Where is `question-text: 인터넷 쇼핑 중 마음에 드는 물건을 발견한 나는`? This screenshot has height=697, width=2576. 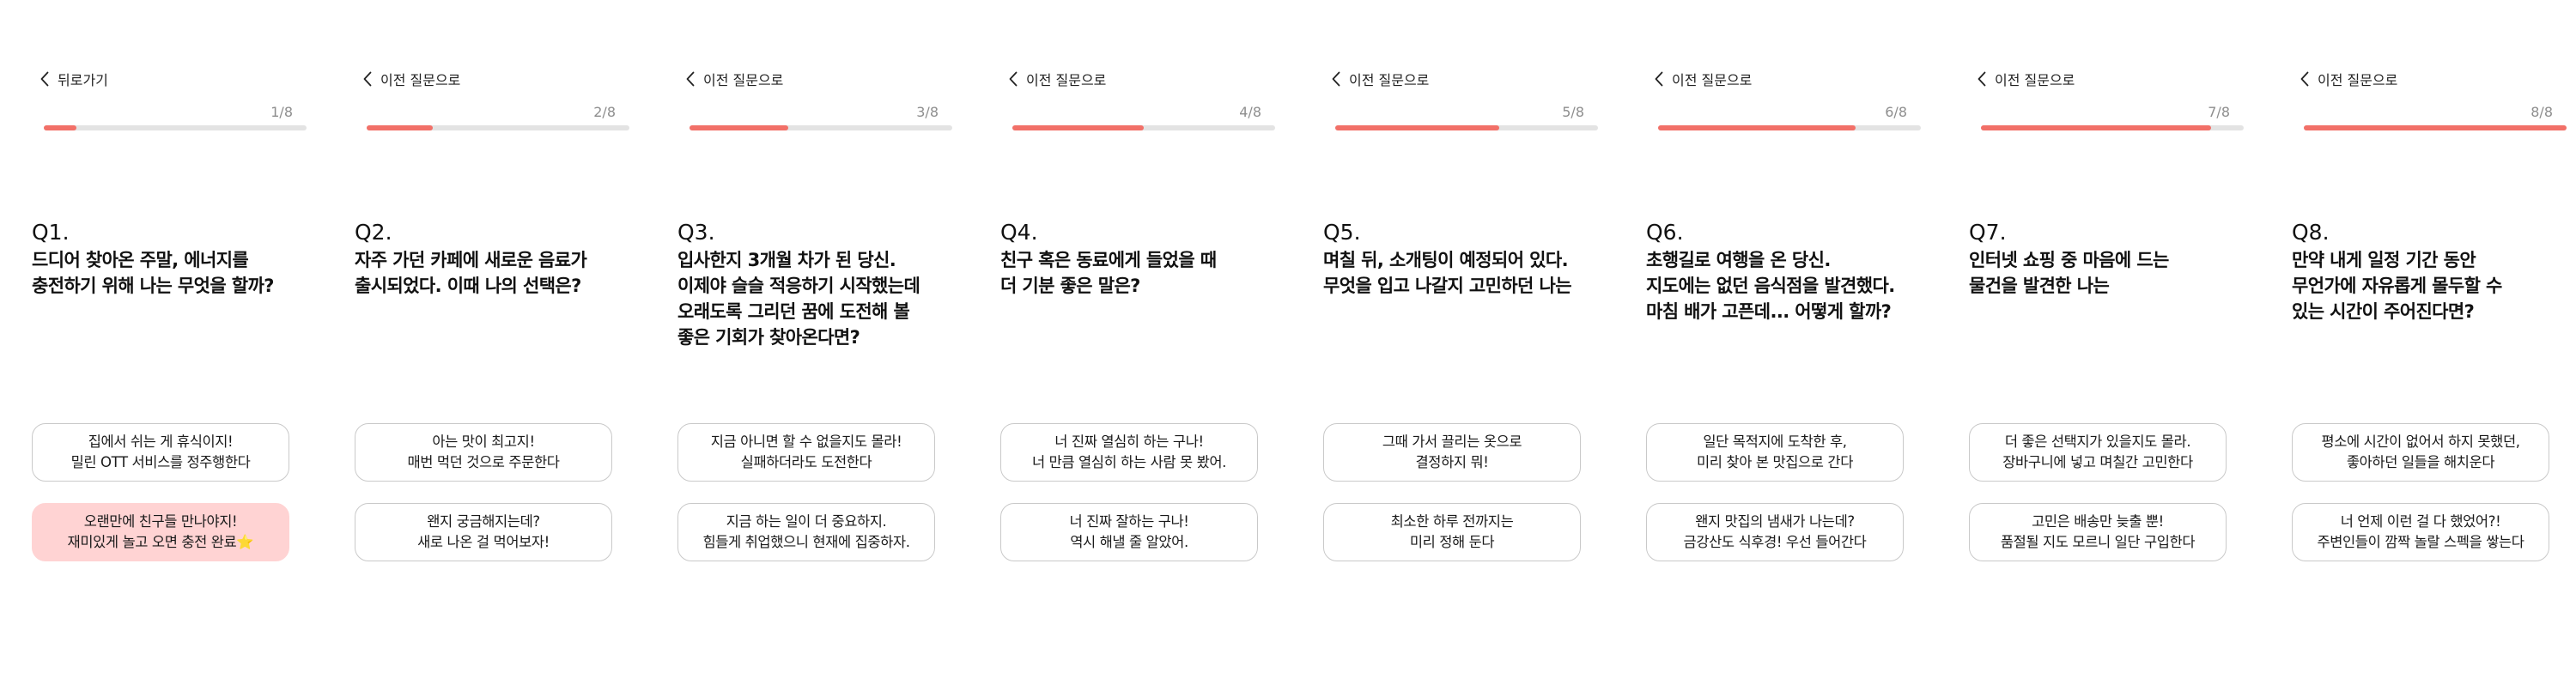 question-text: 인터넷 쇼핑 중 마음에 드는 물건을 발견한 나는 is located at coordinates (2069, 273).